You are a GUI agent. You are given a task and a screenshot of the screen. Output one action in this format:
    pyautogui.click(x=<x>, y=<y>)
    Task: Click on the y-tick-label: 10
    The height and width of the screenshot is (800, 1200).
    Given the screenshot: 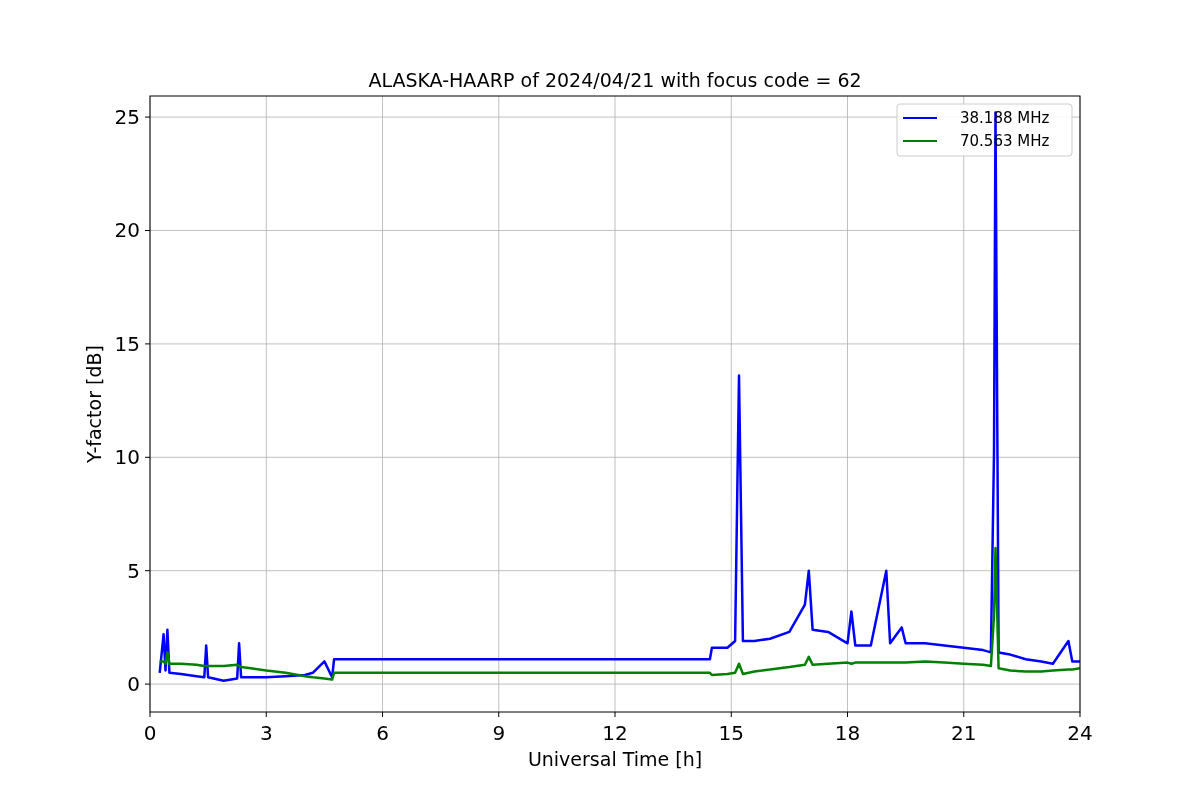 What is the action you would take?
    pyautogui.click(x=127, y=457)
    